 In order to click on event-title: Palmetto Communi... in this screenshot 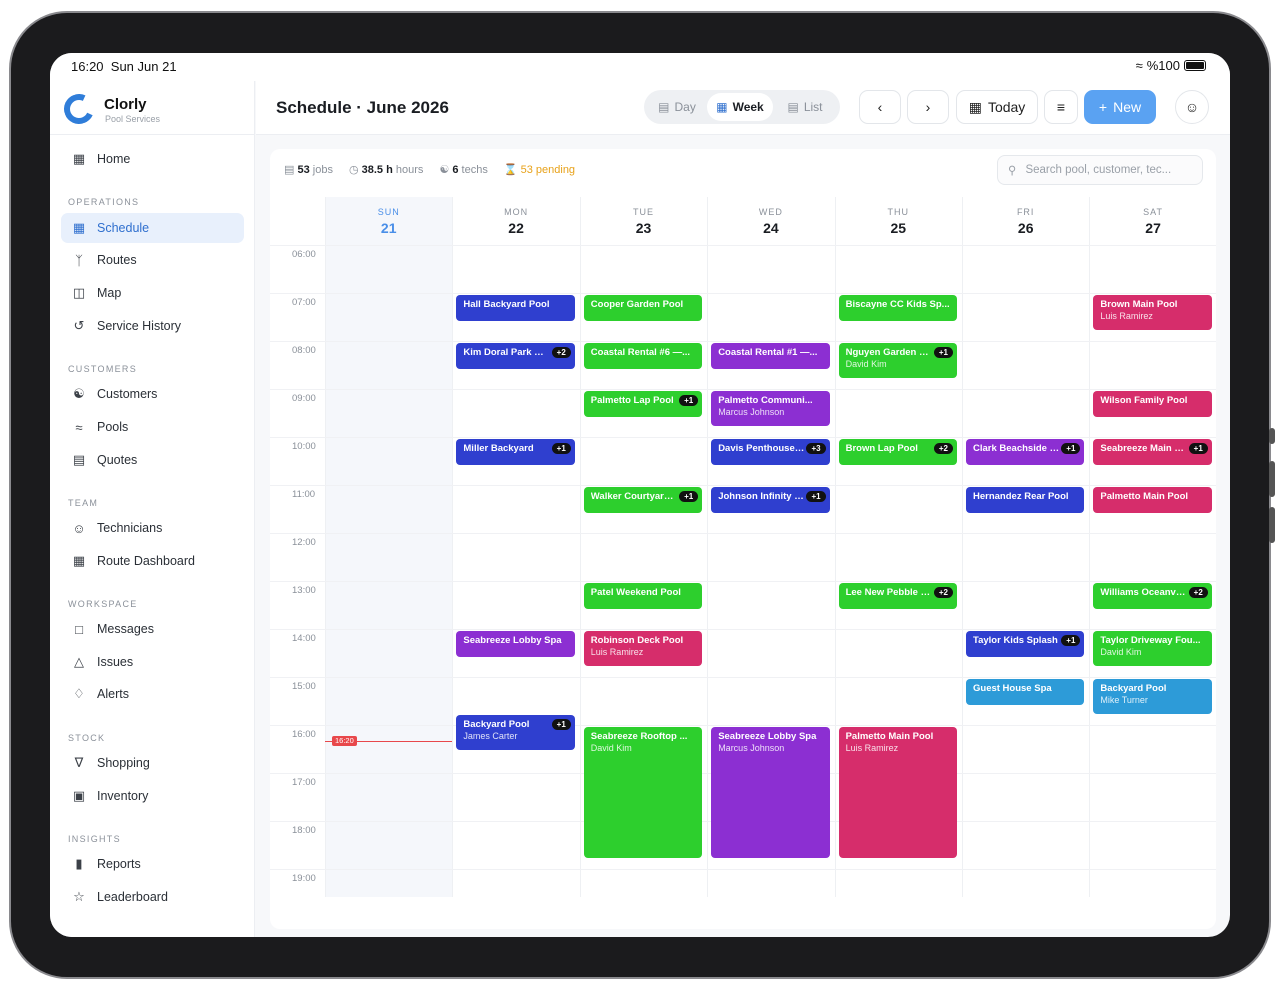, I will do `click(765, 400)`.